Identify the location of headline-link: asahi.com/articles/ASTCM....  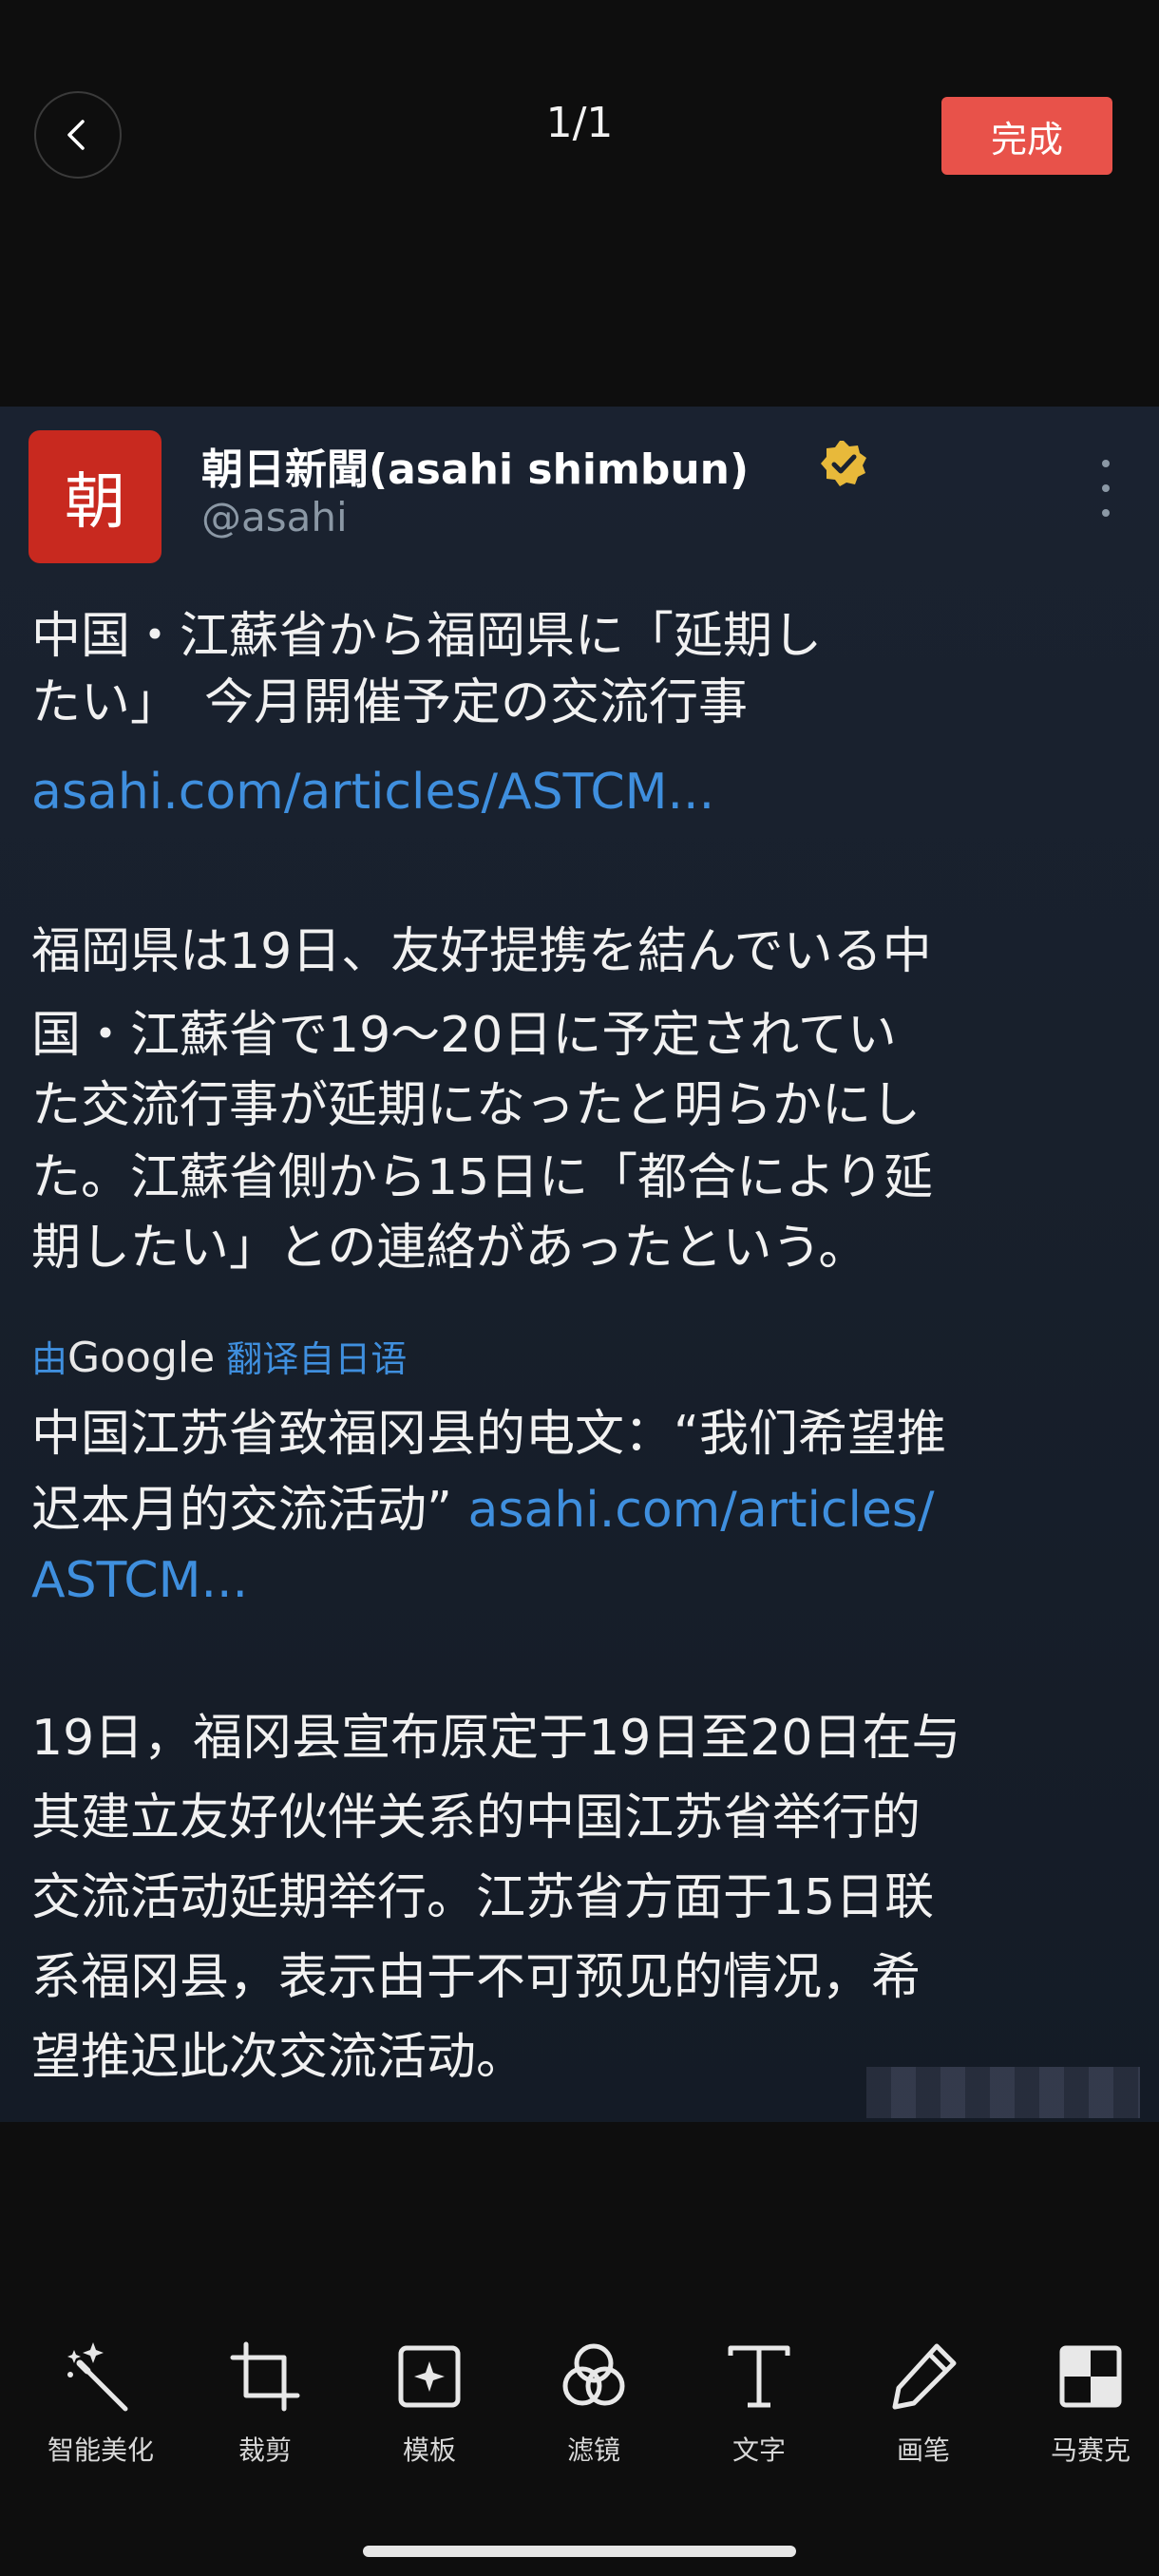
(373, 792).